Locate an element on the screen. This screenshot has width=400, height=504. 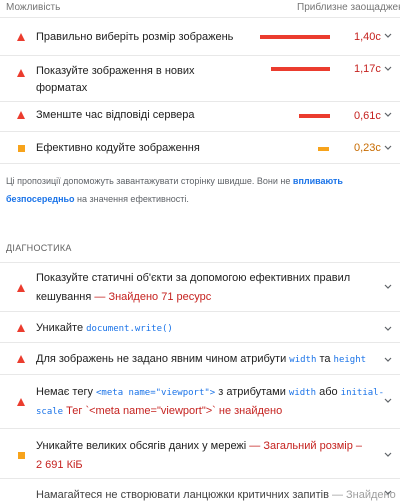
diagnostic-label: Уникайте document.write() is located at coordinates (104, 328).